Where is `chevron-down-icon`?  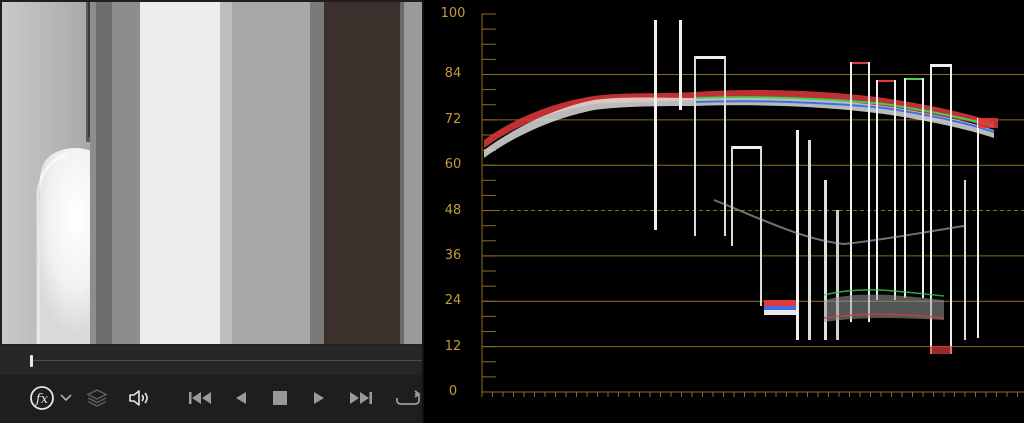 chevron-down-icon is located at coordinates (66, 398).